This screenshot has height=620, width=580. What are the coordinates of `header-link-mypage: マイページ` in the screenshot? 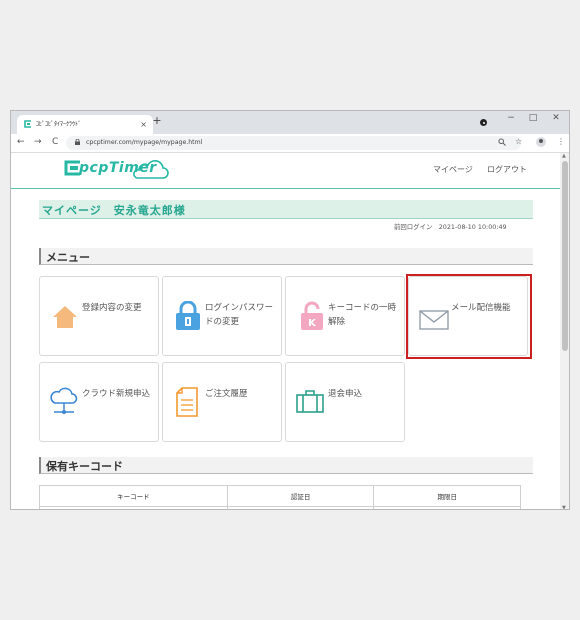 It's located at (453, 169).